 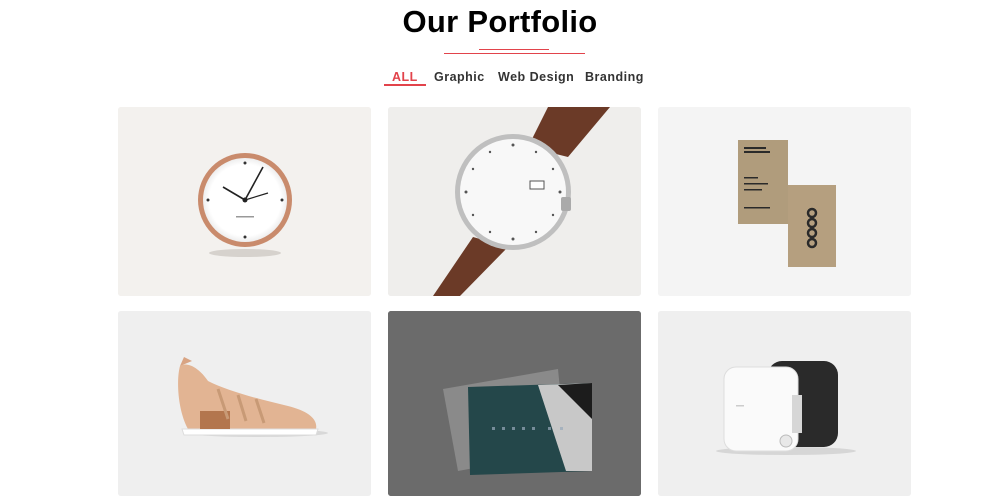 I want to click on portfolio-item-sneaker, so click(x=244, y=403).